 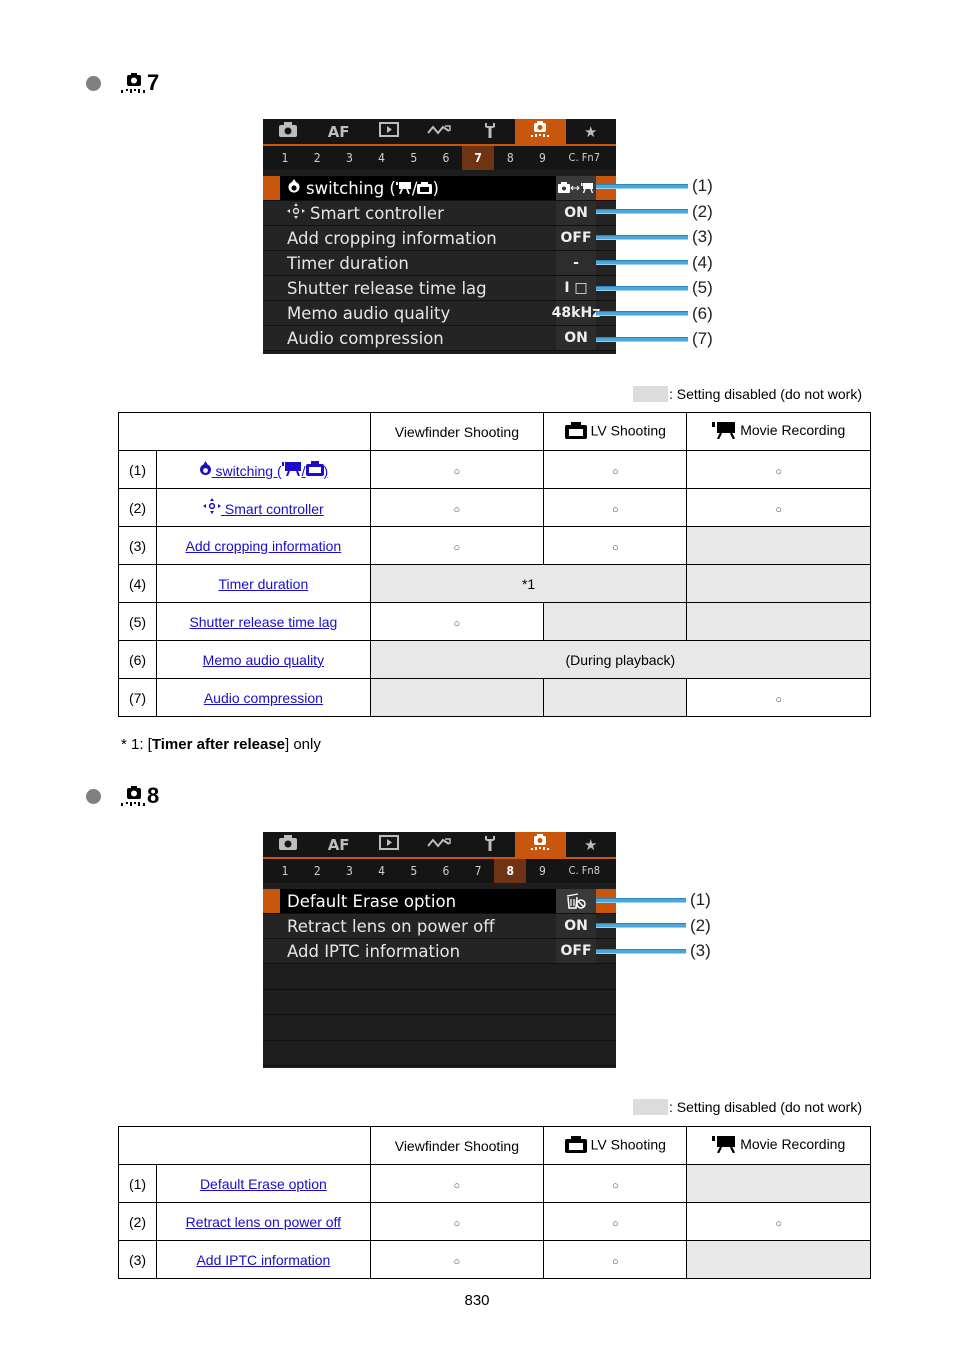 I want to click on menu-item-add-iptc-information: Add IPTC information OFF, so click(x=439, y=951).